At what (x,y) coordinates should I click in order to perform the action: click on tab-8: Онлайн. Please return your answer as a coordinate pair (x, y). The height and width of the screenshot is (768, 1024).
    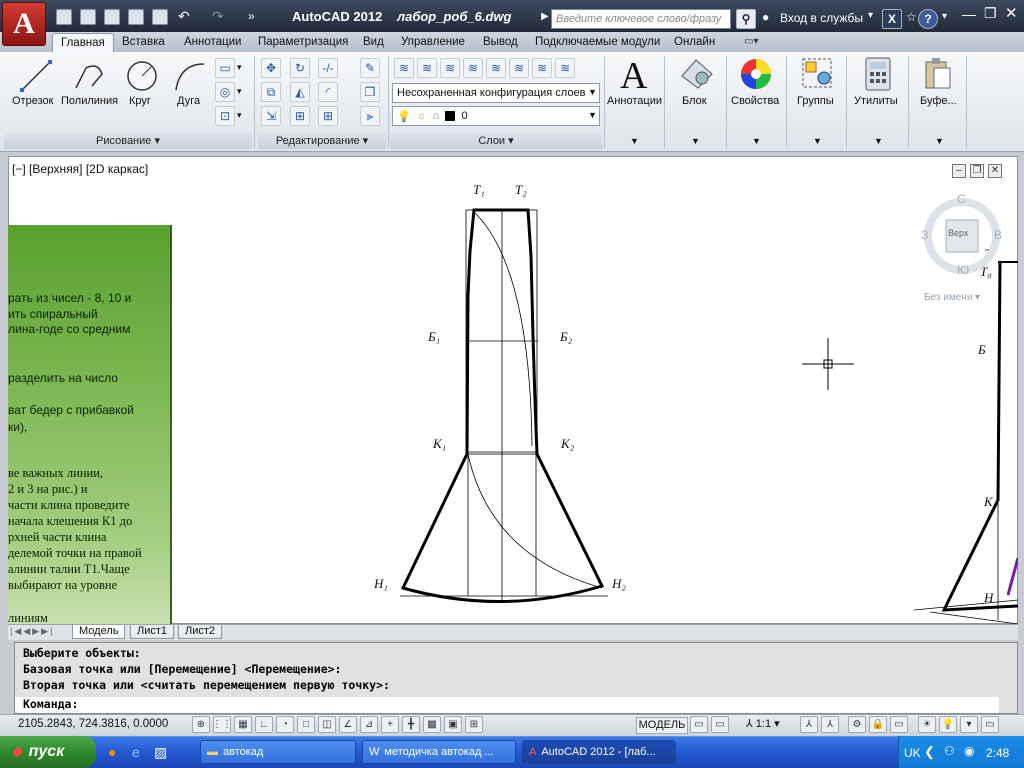
    Looking at the image, I should click on (694, 42).